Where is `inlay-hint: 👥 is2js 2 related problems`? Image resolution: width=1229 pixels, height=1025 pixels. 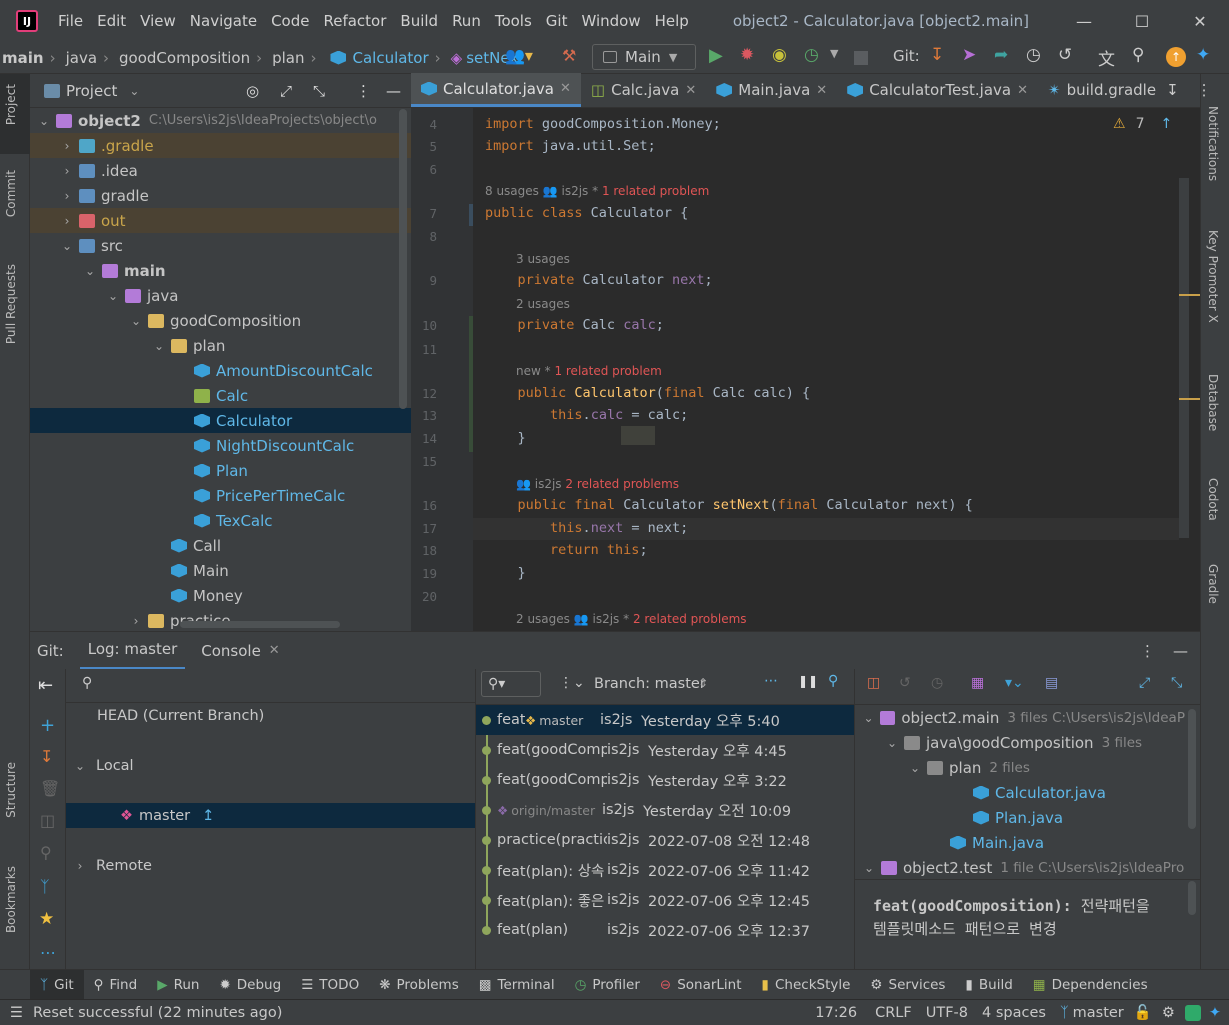 inlay-hint: 👥 is2js 2 related problems is located at coordinates (597, 484).